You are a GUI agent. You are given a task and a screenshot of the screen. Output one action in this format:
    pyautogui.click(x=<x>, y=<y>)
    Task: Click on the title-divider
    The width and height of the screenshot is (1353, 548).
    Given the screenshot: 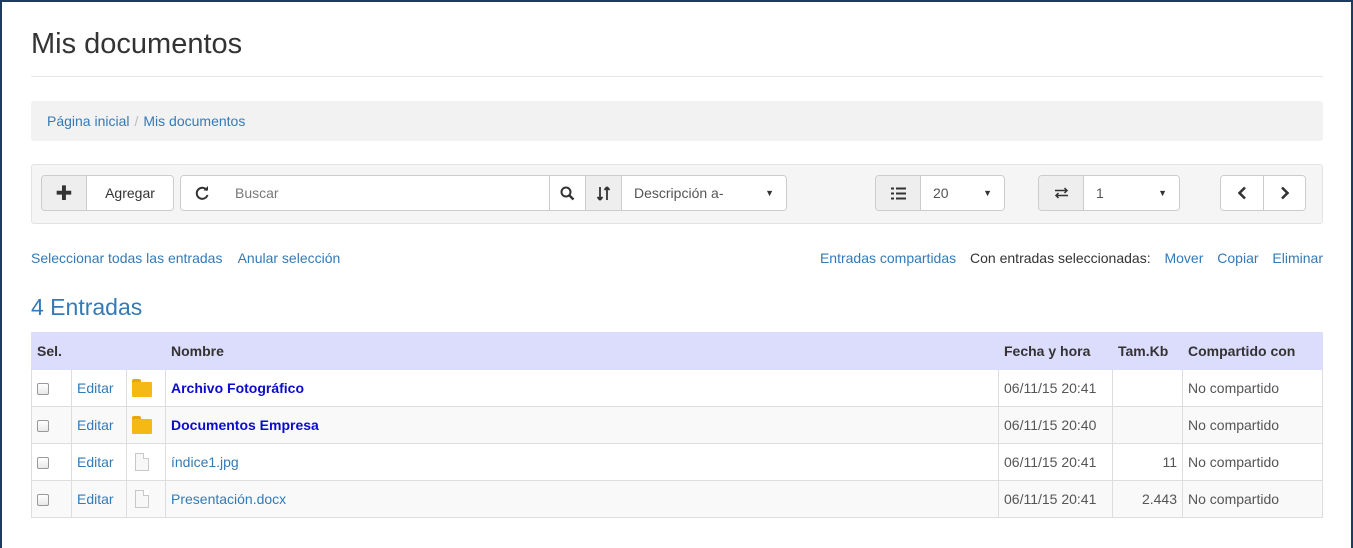 What is the action you would take?
    pyautogui.click(x=677, y=76)
    